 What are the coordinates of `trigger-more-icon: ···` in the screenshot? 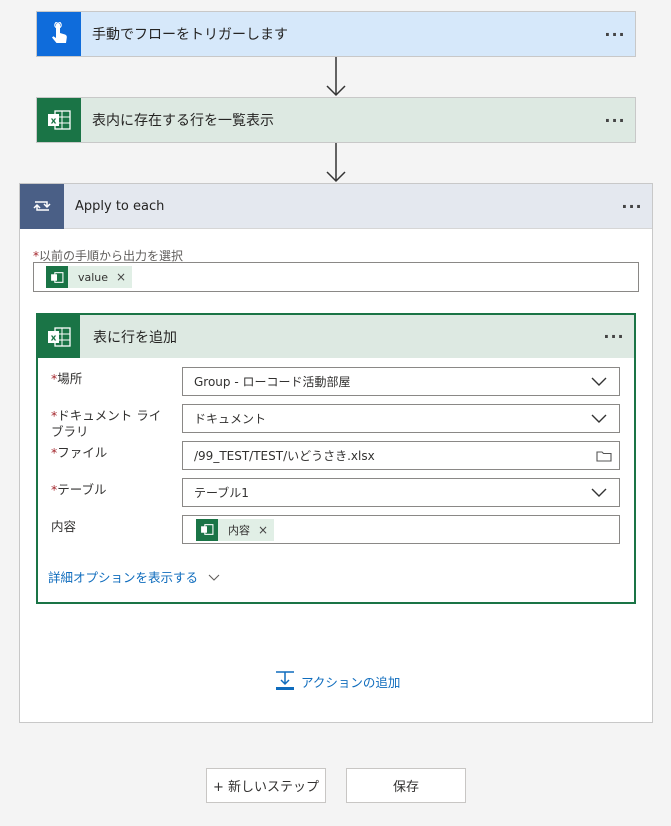 It's located at (615, 34).